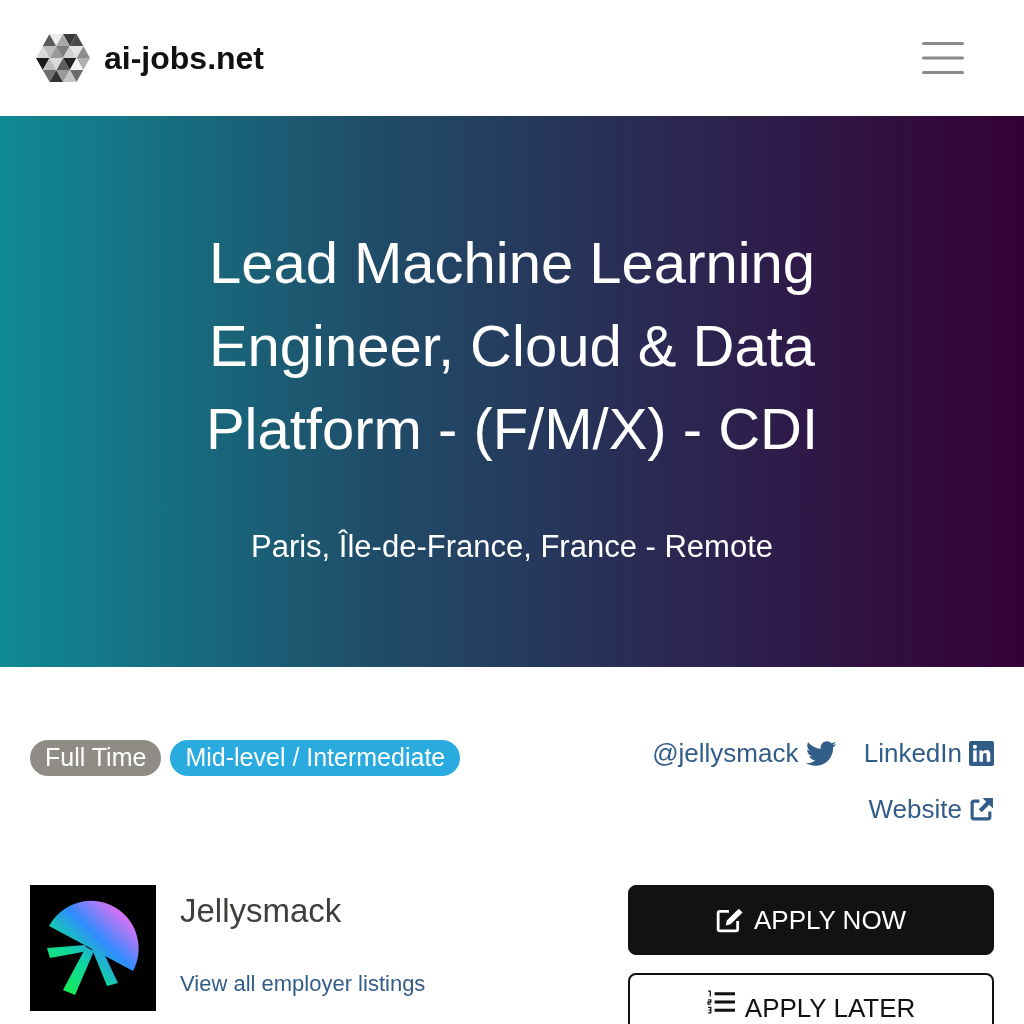 The image size is (1024, 1024). Describe the element at coordinates (811, 998) in the screenshot. I see `apply-later-button: APPLY LATER` at that location.